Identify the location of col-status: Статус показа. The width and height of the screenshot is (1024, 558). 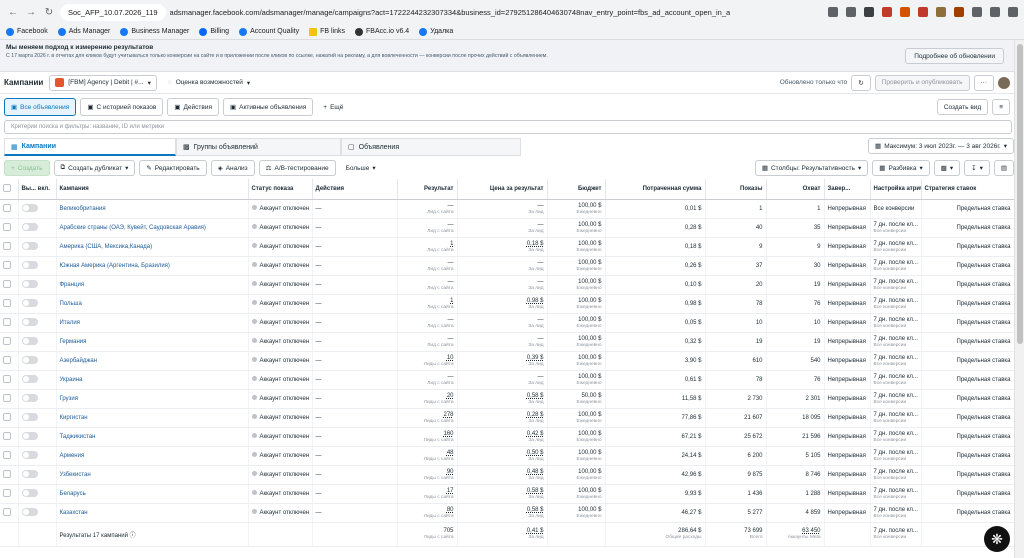
(280, 189).